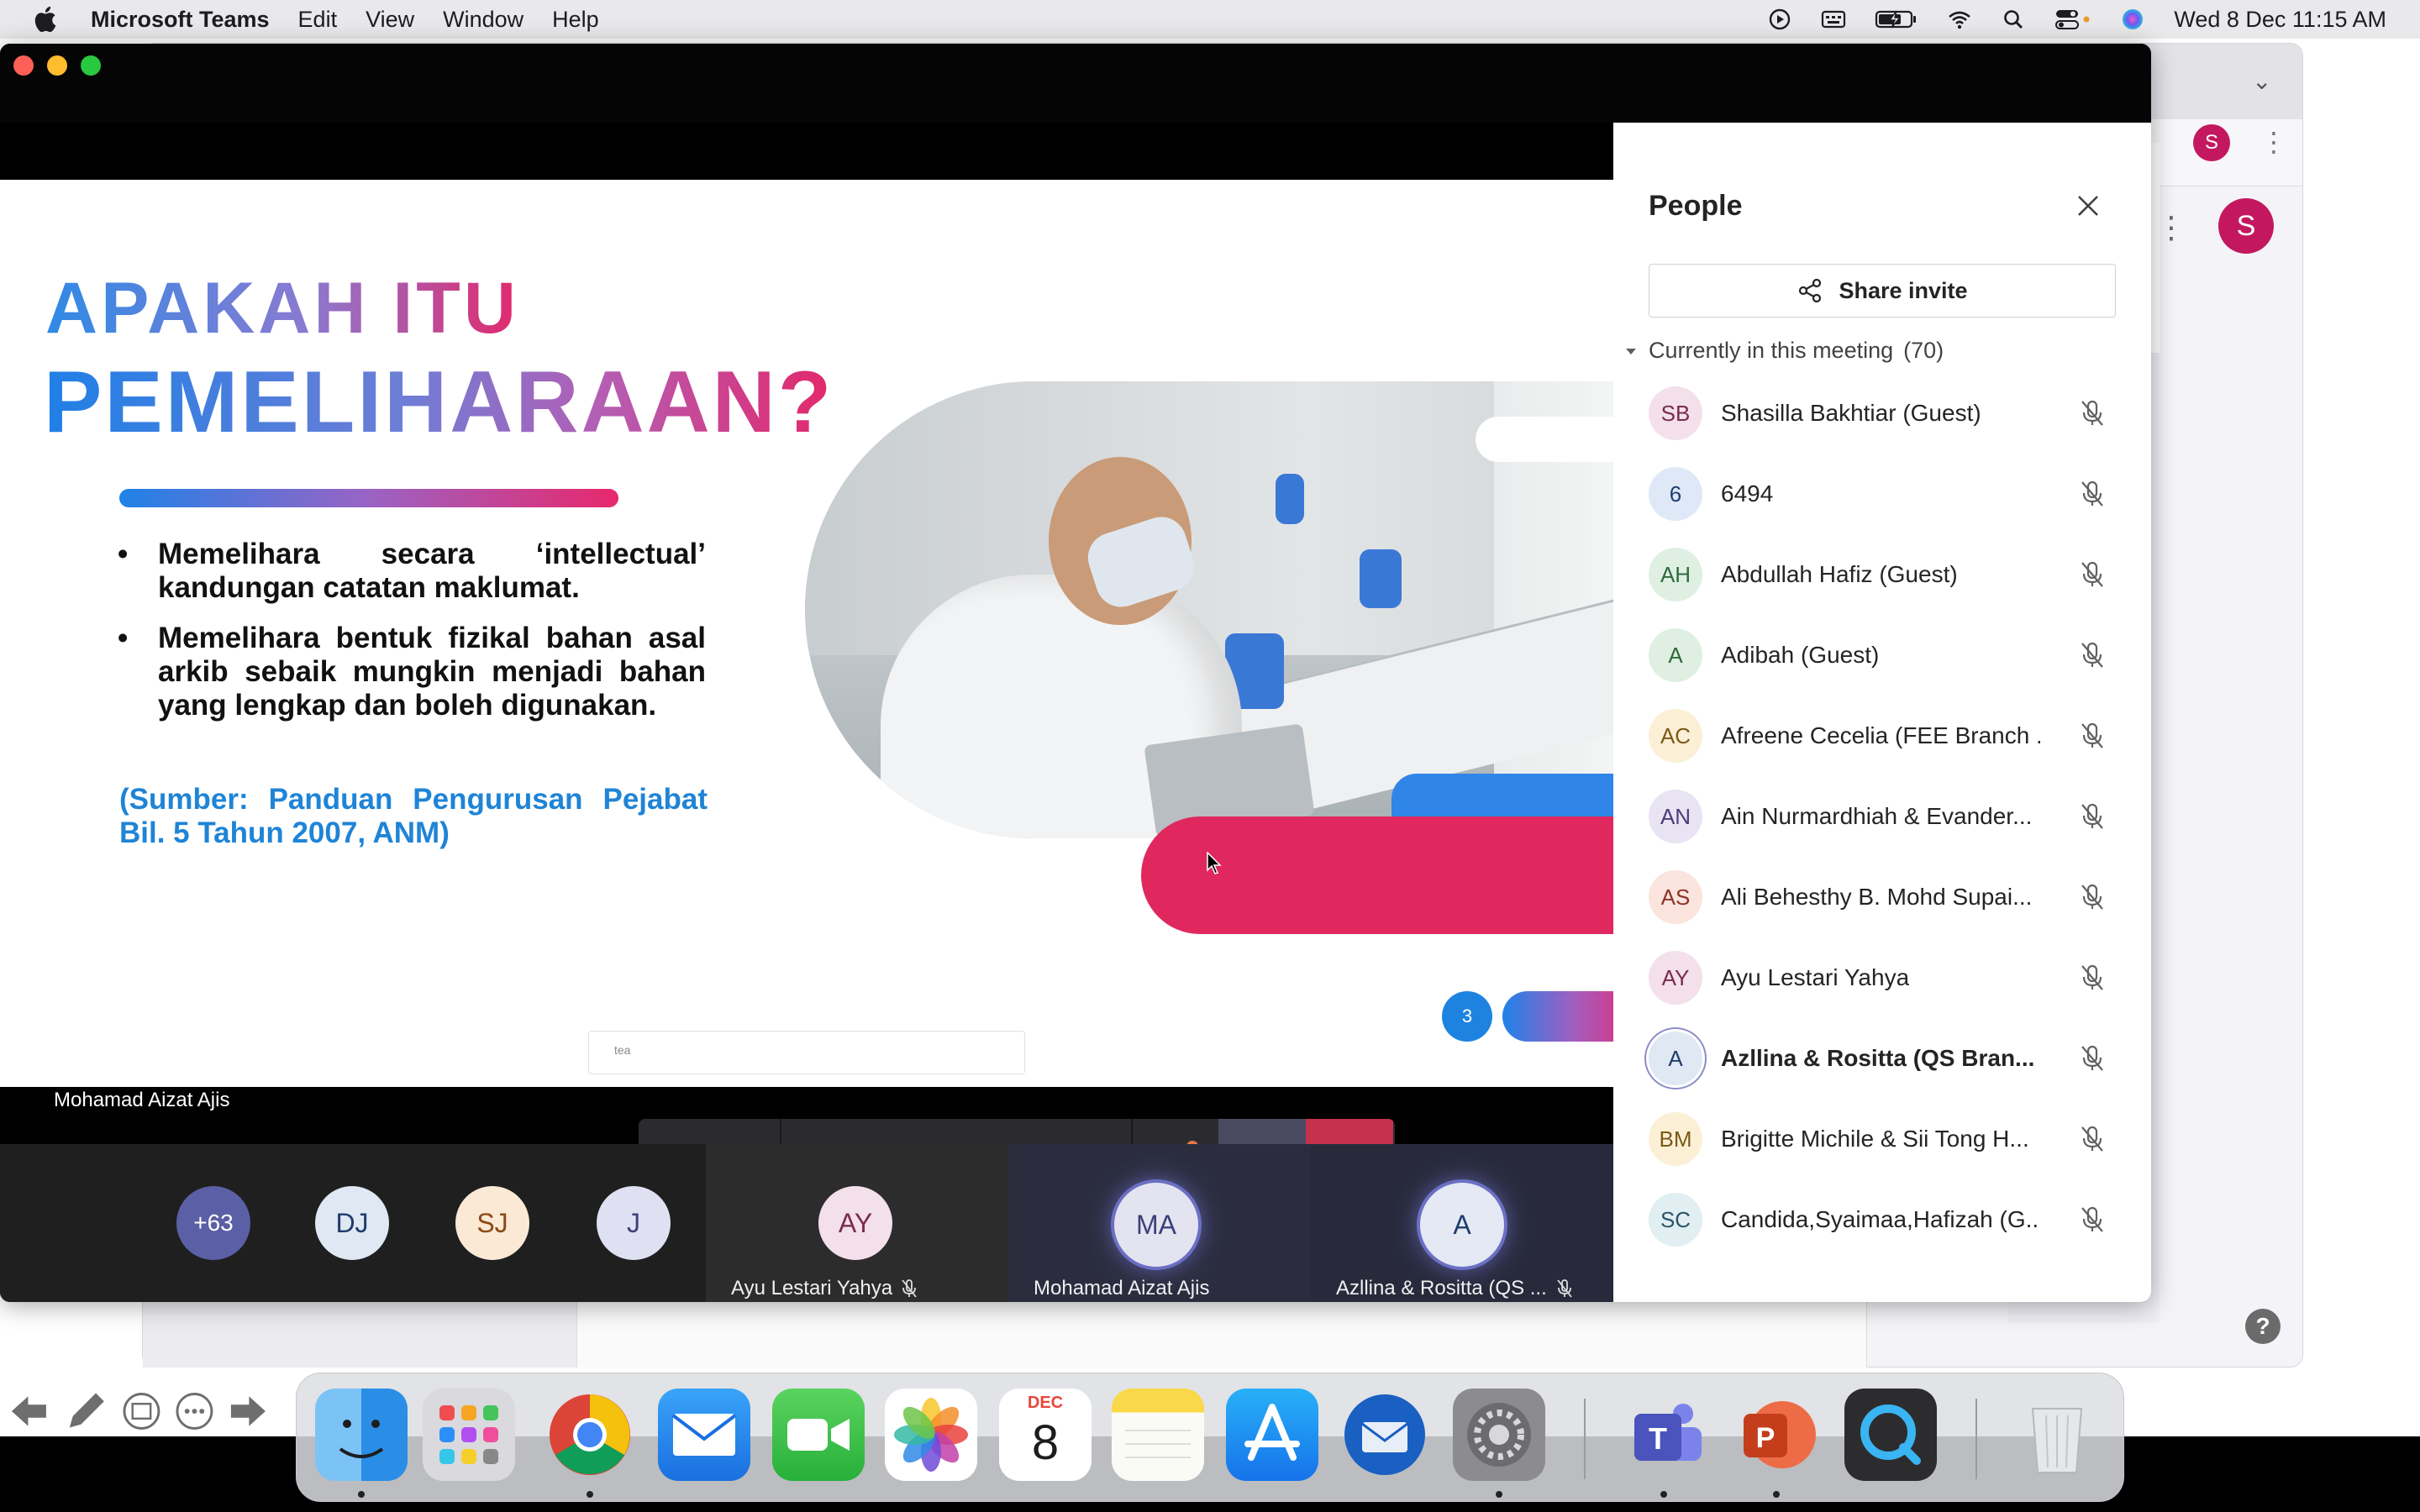 Image resolution: width=2420 pixels, height=1512 pixels. What do you see at coordinates (2280, 20) in the screenshot?
I see `menu-clock: Wed 8 Dec 11:15 AM` at bounding box center [2280, 20].